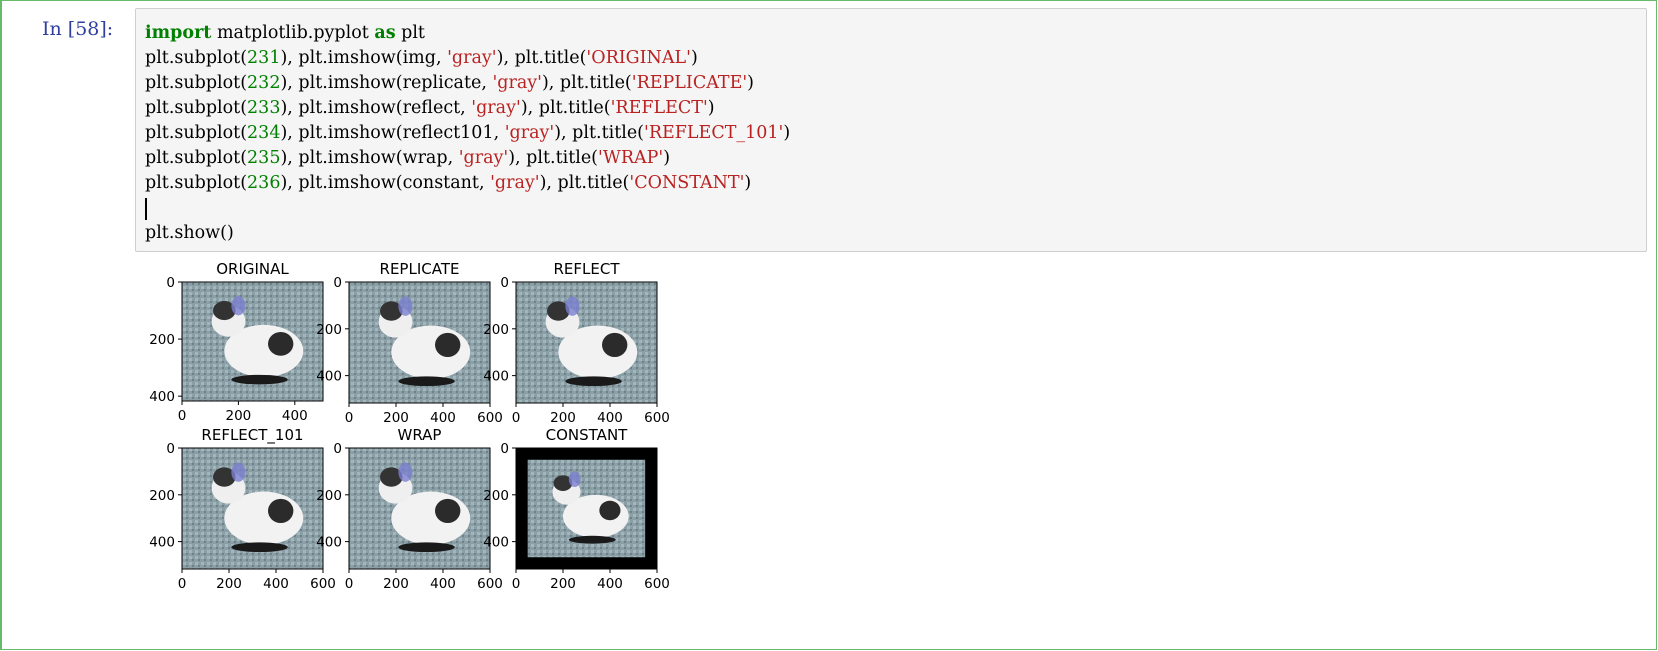 The width and height of the screenshot is (1658, 651). I want to click on subplot-title: WRAP, so click(420, 435).